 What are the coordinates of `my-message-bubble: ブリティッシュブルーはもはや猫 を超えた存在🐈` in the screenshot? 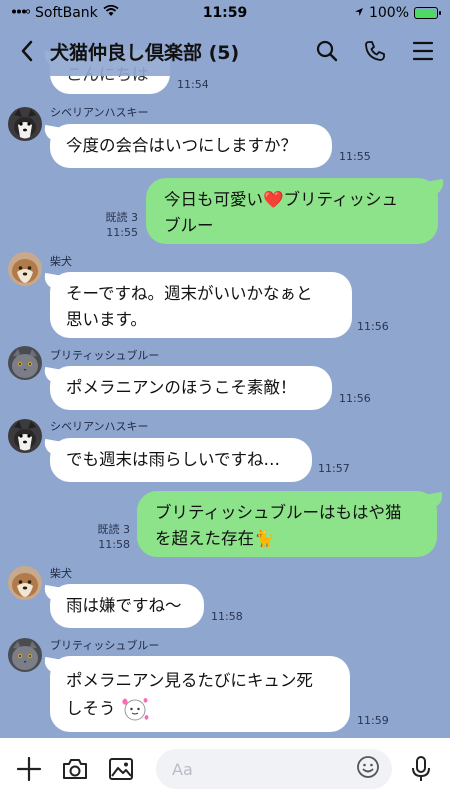 It's located at (287, 524).